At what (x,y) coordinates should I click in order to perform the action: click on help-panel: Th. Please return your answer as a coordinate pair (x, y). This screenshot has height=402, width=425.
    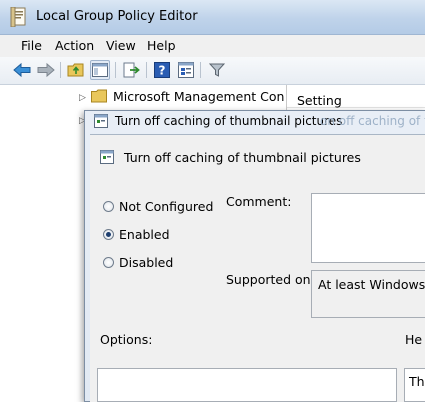
    Looking at the image, I should click on (414, 385).